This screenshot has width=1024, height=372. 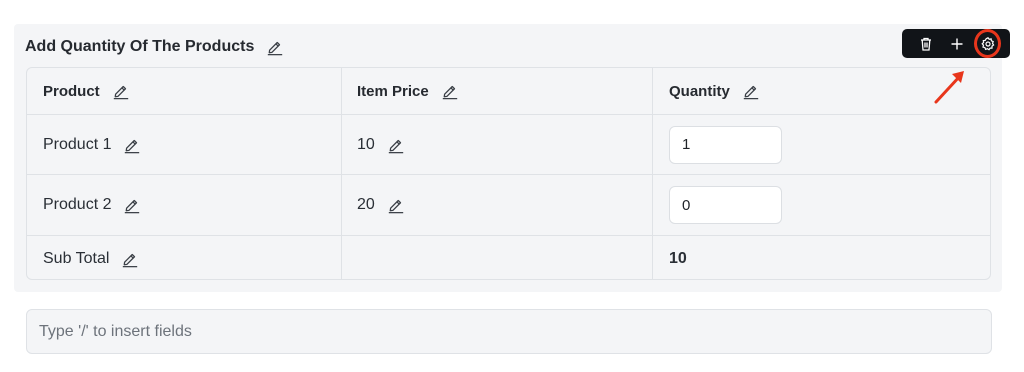 I want to click on header-item-price-label: Item Price, so click(x=393, y=91).